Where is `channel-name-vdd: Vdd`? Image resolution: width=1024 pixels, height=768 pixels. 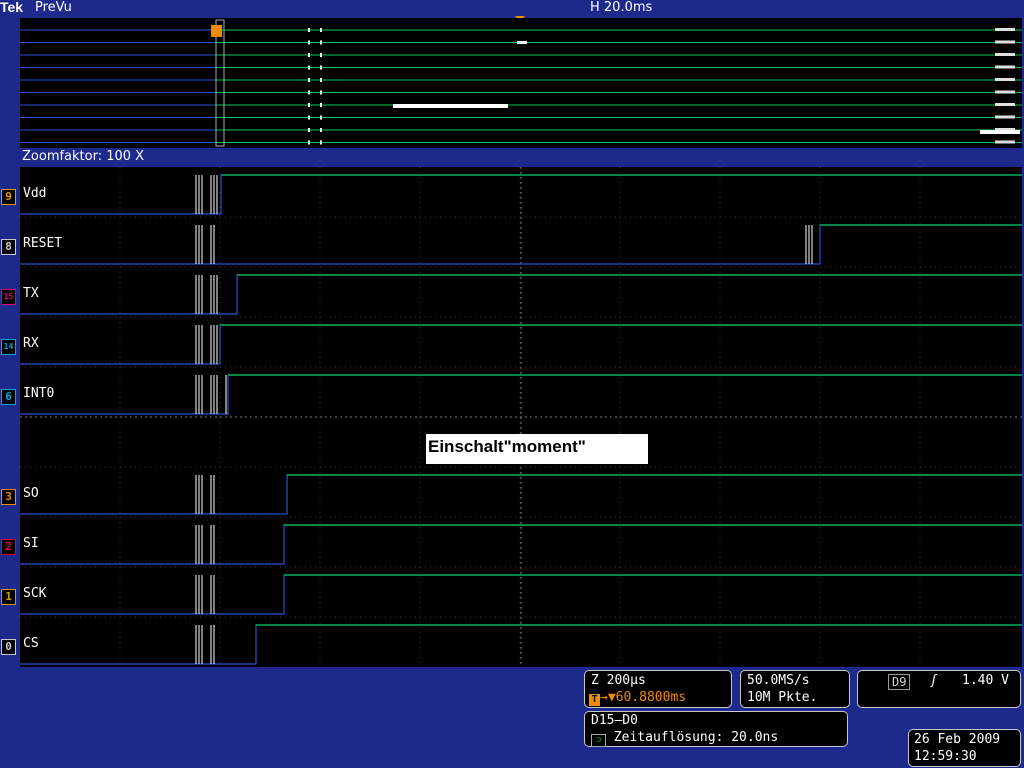
channel-name-vdd: Vdd is located at coordinates (35, 193).